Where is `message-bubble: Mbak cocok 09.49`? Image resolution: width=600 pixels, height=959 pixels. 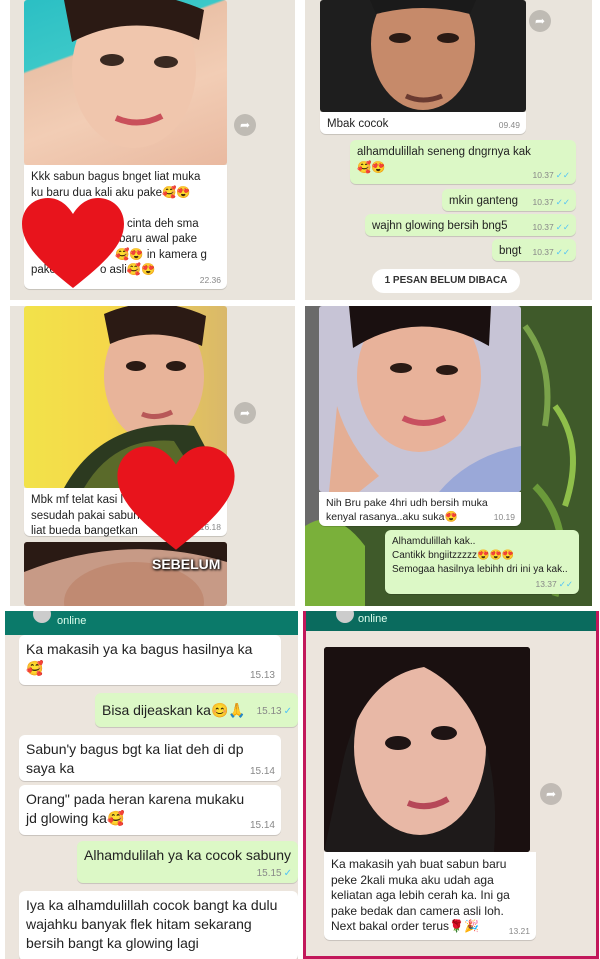 message-bubble: Mbak cocok 09.49 is located at coordinates (423, 123).